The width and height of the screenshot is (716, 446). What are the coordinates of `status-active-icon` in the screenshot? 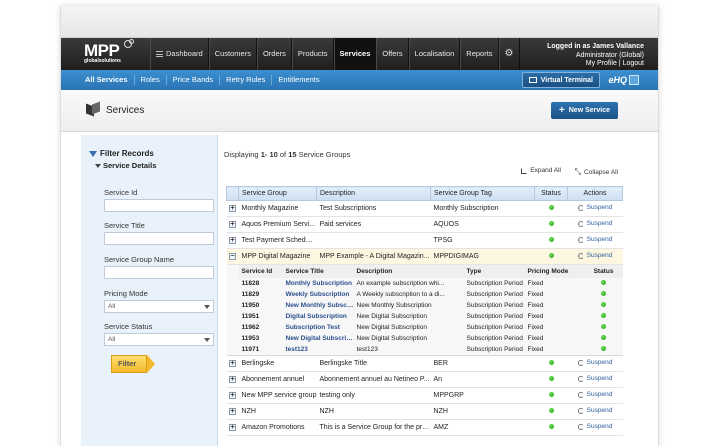 It's located at (603, 337).